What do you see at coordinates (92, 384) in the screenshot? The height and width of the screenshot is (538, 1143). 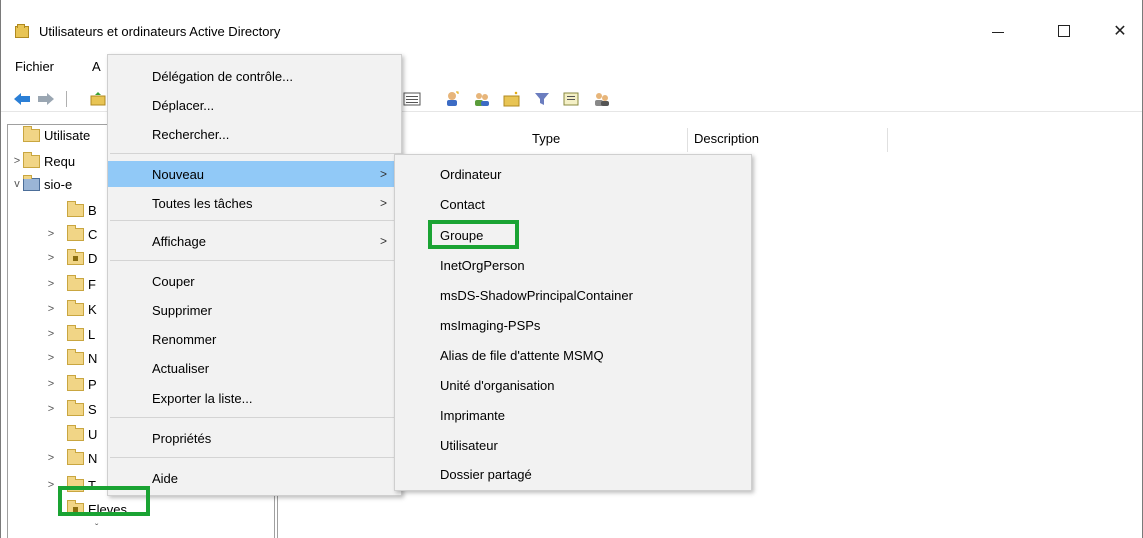 I see `tree-item-label: P` at bounding box center [92, 384].